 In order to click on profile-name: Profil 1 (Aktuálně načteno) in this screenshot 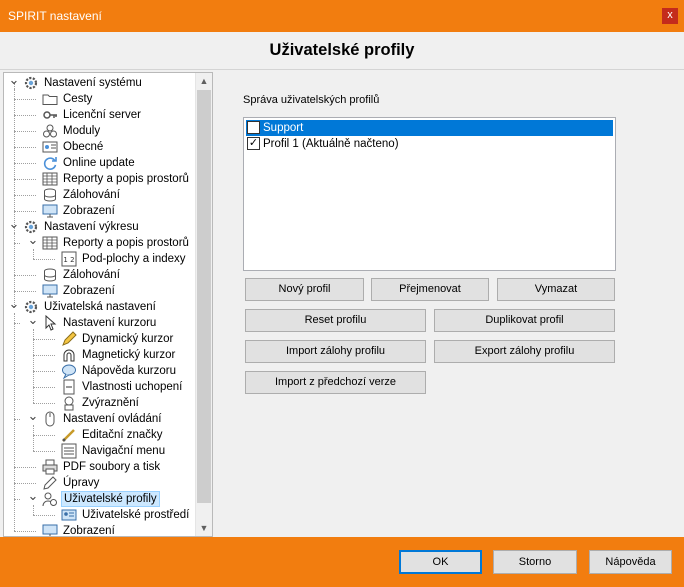, I will do `click(331, 144)`.